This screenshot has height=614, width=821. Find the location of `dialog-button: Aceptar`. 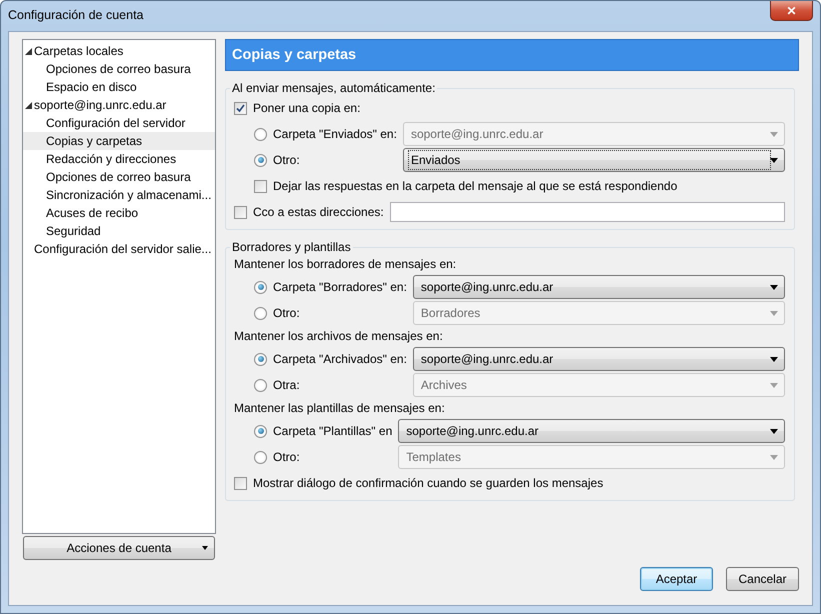

dialog-button: Aceptar is located at coordinates (676, 579).